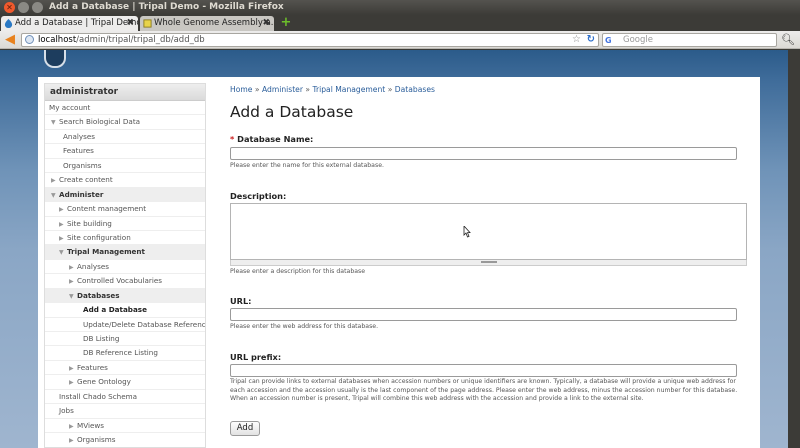 Image resolution: width=800 pixels, height=448 pixels. I want to click on sidebar-item-install-chado-schema: Install Chado Schema, so click(125, 397).